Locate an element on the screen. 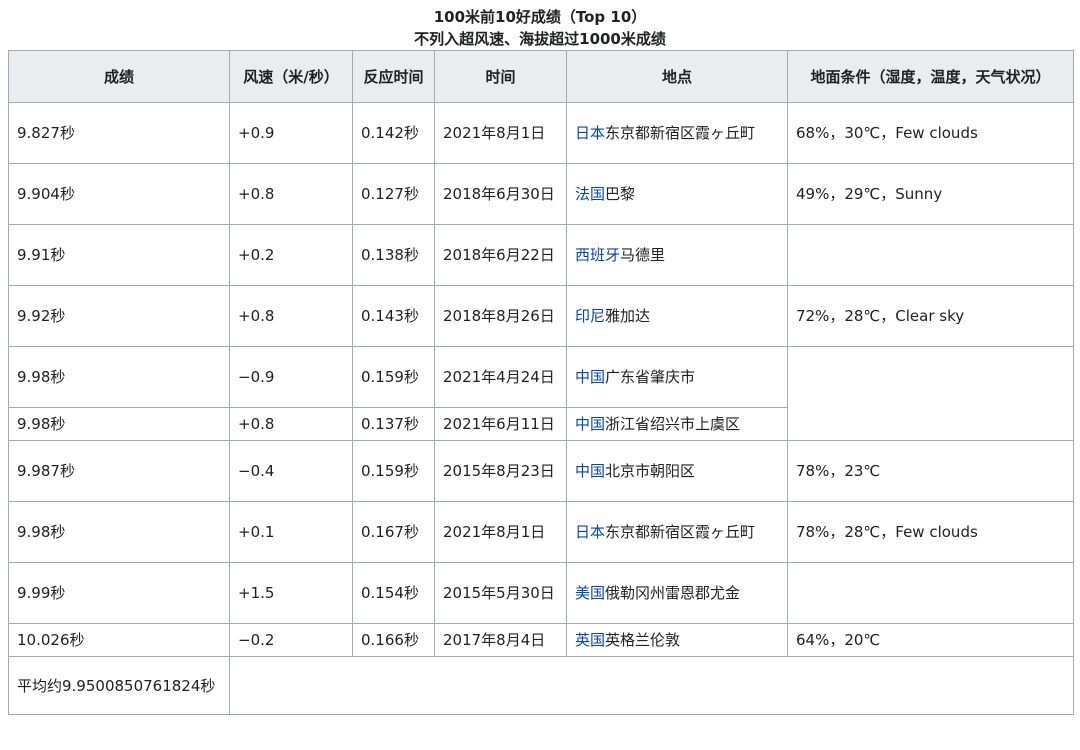  date-cell: 2021年4月24日 is located at coordinates (500, 377).